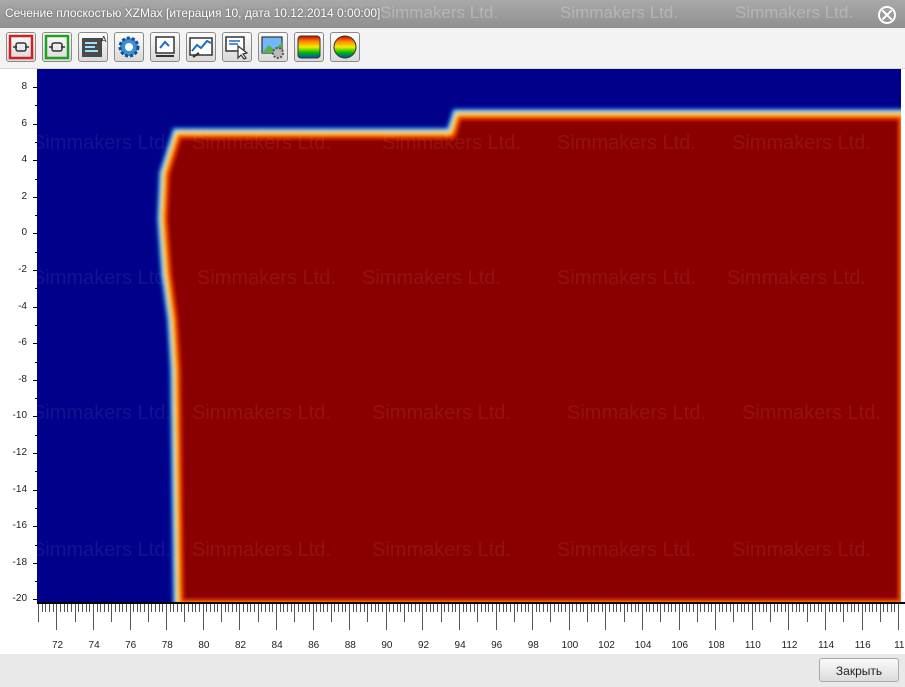  I want to click on frame-red-icon, so click(21, 47).